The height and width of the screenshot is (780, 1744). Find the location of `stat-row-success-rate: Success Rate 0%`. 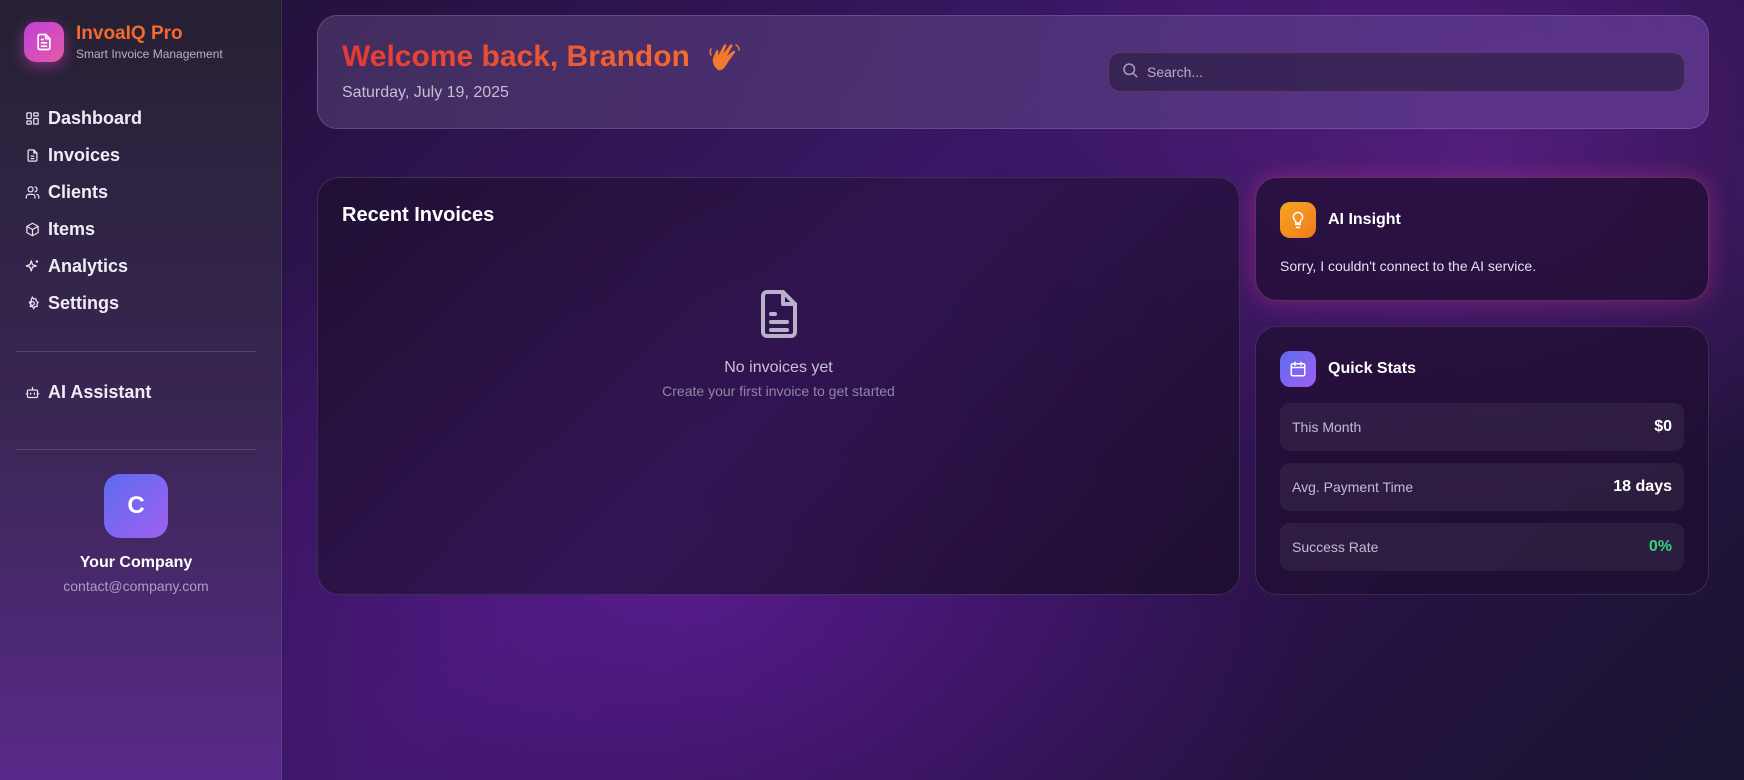

stat-row-success-rate: Success Rate 0% is located at coordinates (1482, 547).